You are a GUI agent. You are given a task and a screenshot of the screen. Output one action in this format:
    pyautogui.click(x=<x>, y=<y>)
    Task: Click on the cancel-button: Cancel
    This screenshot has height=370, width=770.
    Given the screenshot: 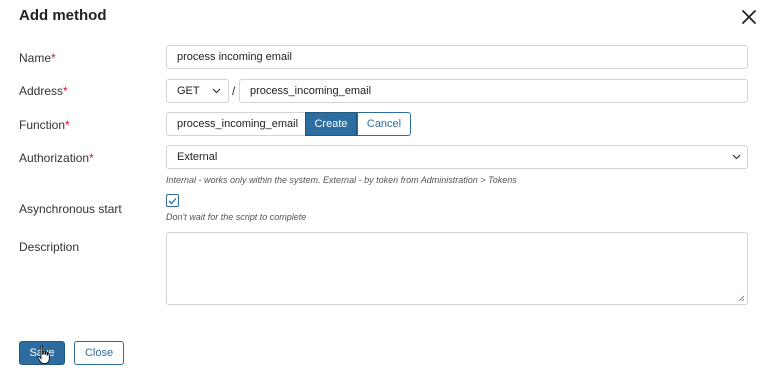 What is the action you would take?
    pyautogui.click(x=384, y=124)
    